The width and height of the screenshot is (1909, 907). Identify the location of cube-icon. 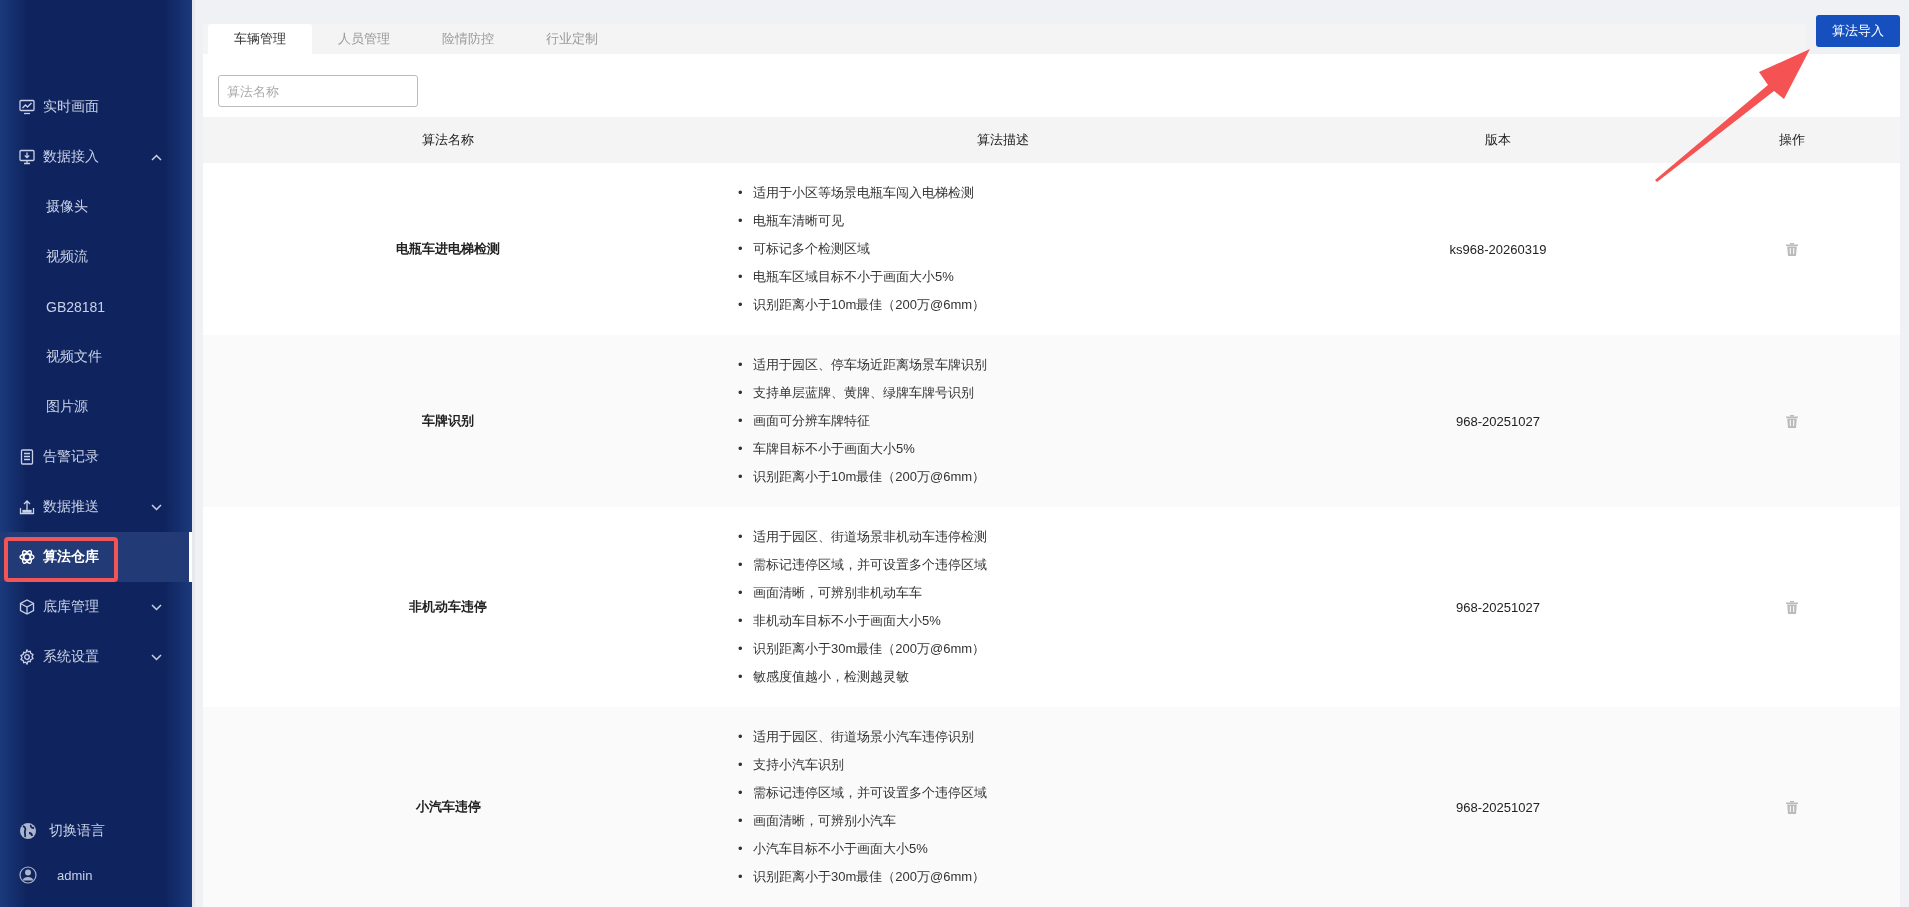
(27, 607).